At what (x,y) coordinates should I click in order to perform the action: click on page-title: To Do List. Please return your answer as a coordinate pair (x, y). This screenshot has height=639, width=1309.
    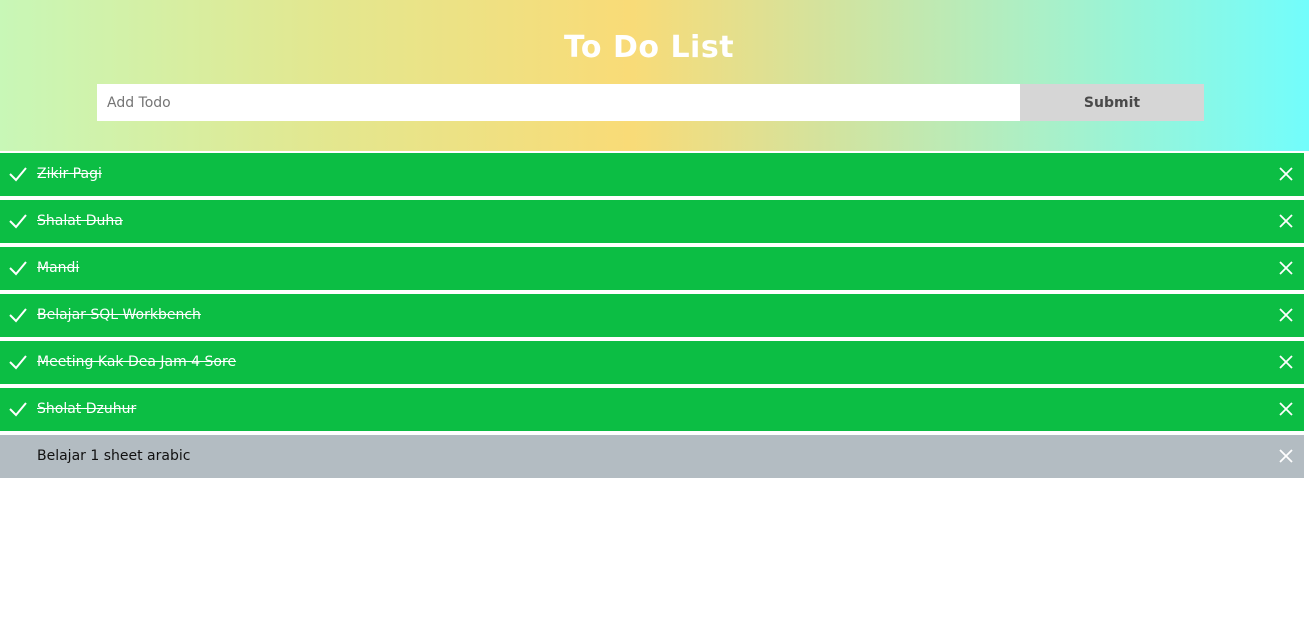
    Looking at the image, I should click on (649, 47).